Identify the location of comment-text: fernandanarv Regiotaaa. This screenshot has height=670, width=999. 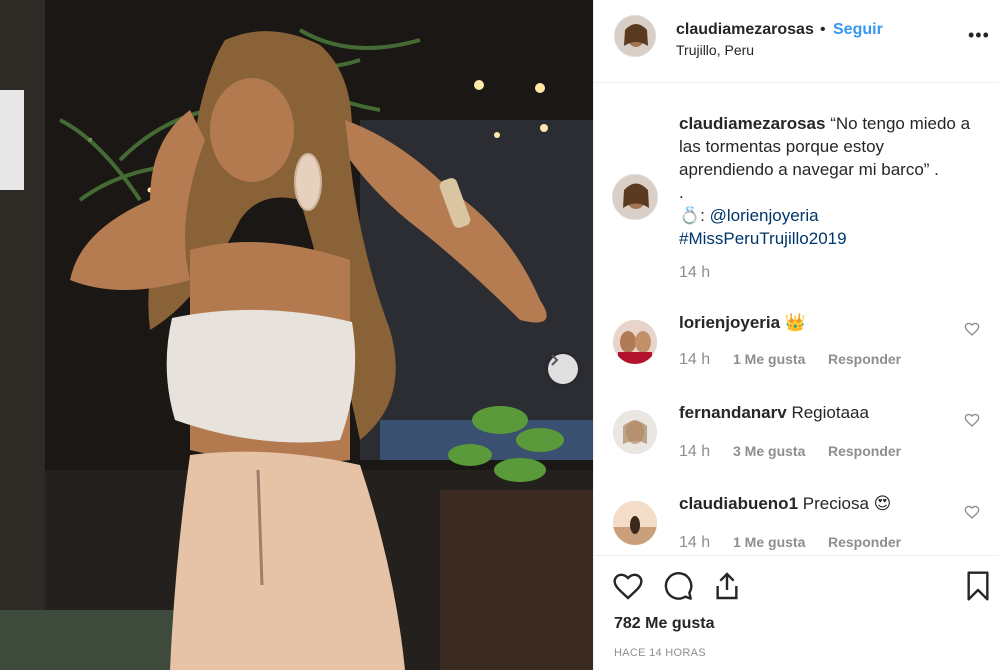
(774, 413).